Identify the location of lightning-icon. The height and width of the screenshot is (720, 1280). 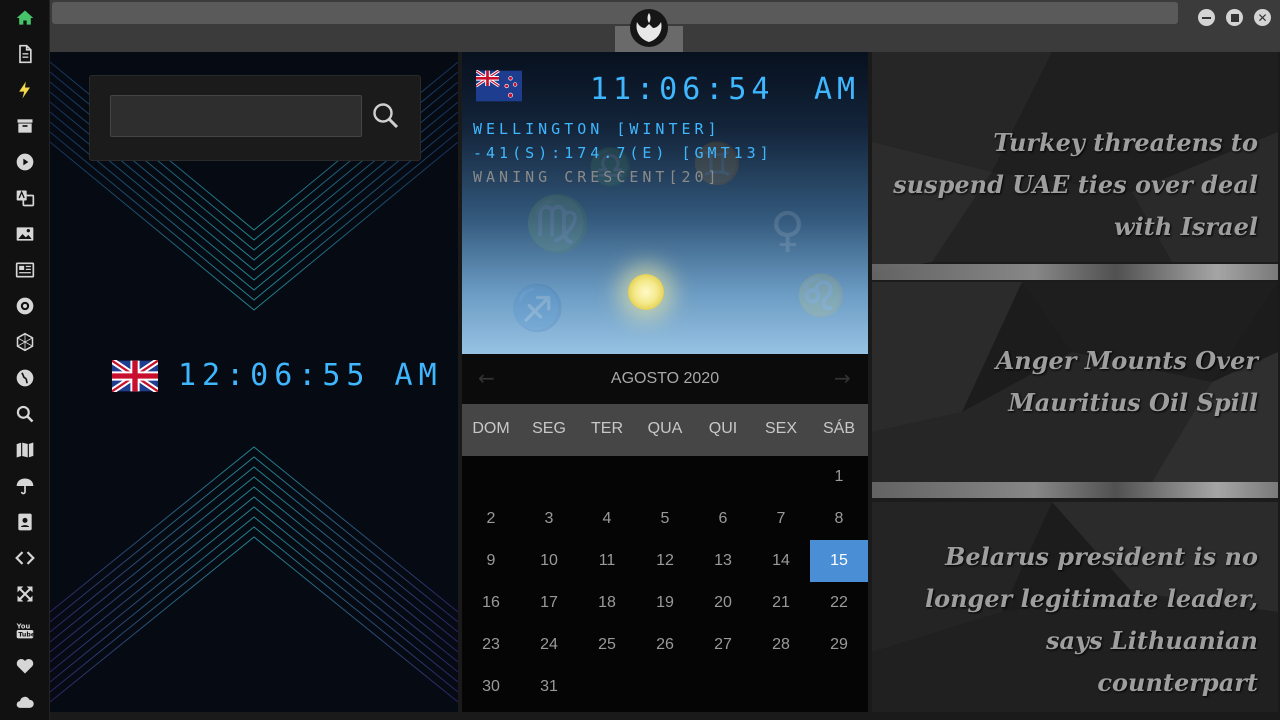
(25, 90).